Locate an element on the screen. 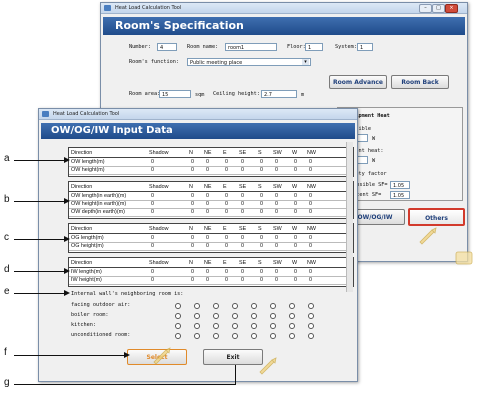  scrollbar is located at coordinates (349, 217).